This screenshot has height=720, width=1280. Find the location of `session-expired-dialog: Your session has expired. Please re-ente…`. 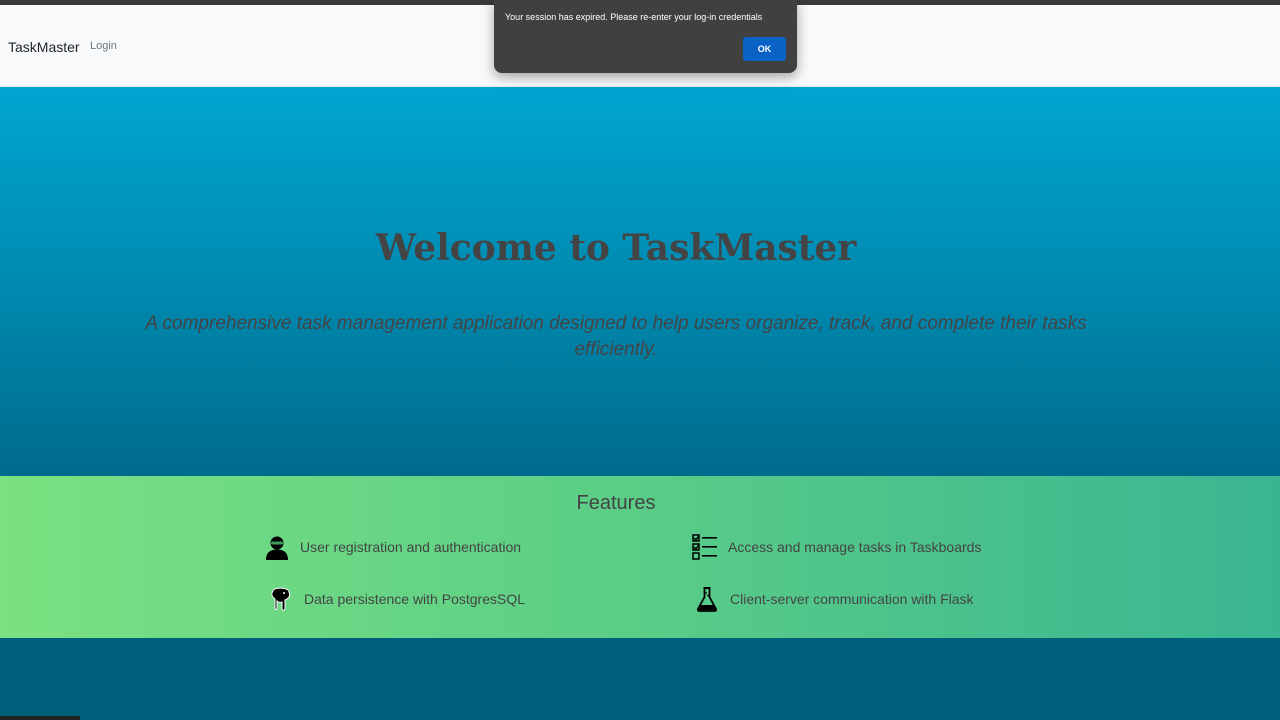

session-expired-dialog: Your session has expired. Please re-ente… is located at coordinates (645, 36).